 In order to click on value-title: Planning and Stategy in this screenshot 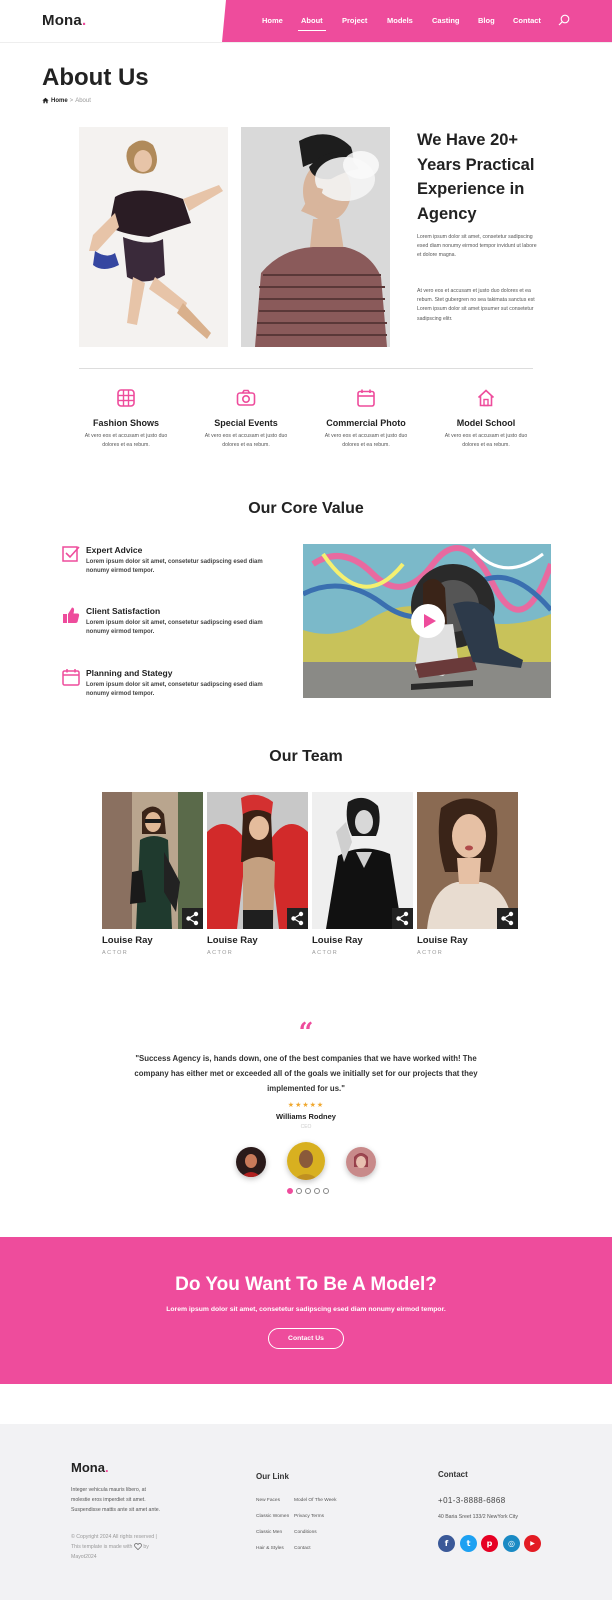, I will do `click(129, 673)`.